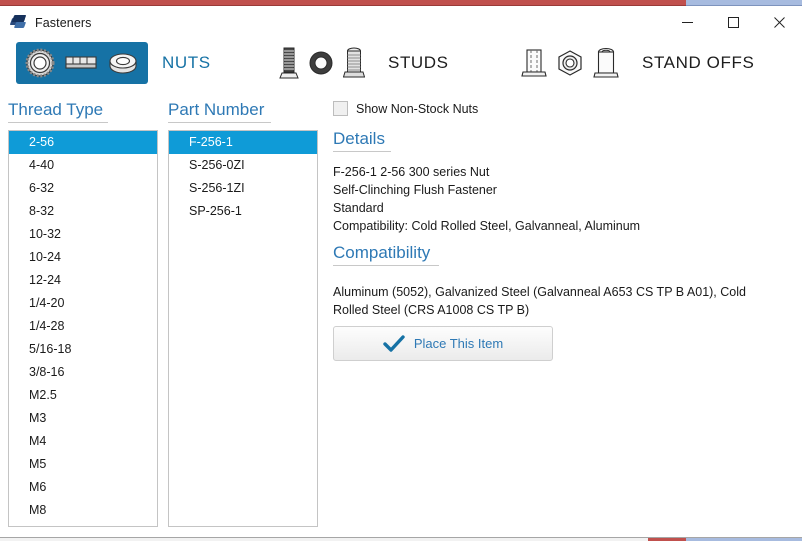 The image size is (802, 541). I want to click on thread-type-item: 6-32, so click(83, 188).